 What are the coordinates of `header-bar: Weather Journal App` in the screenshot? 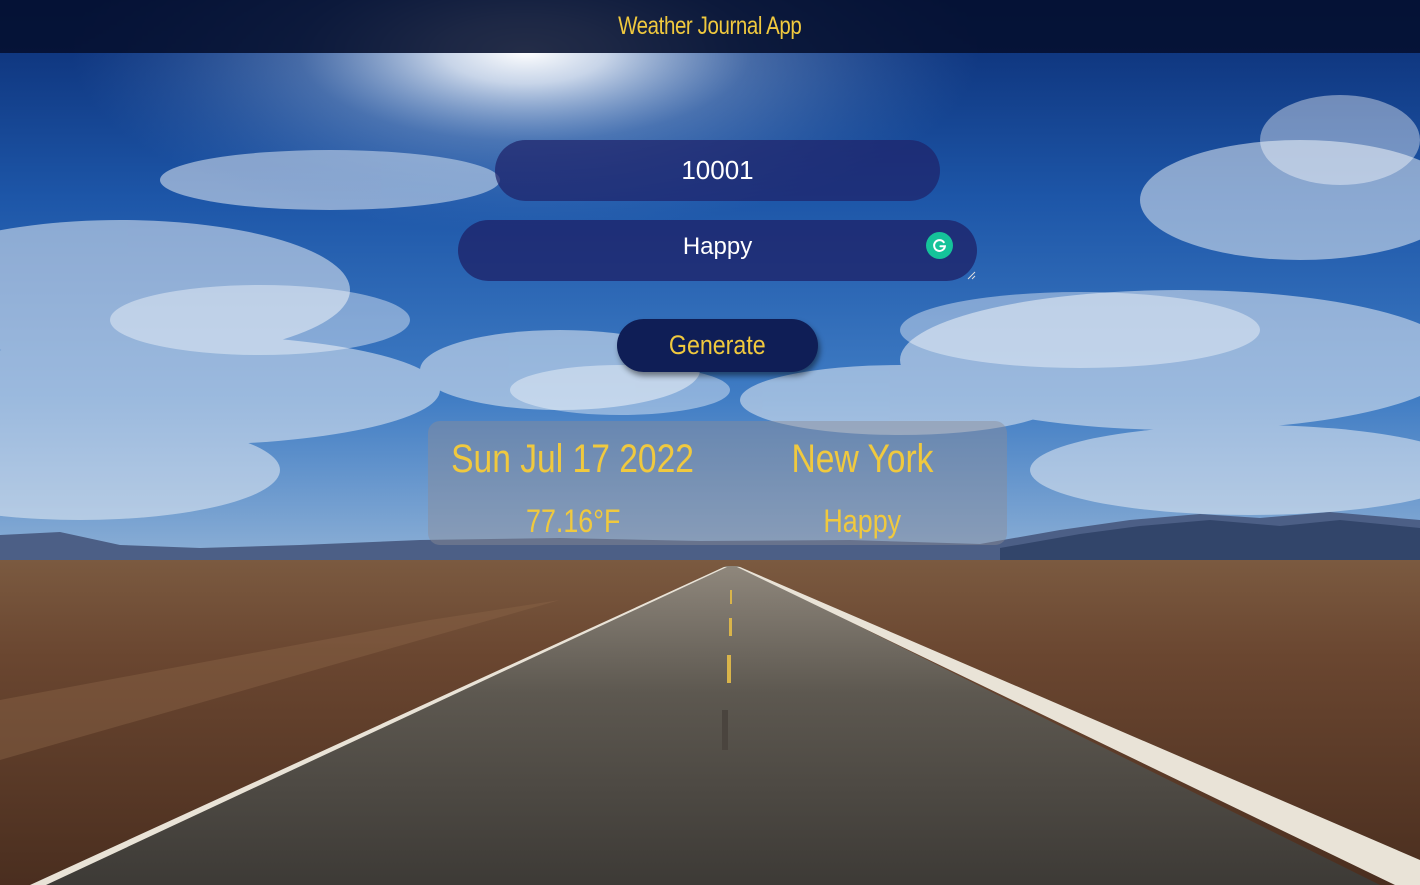 It's located at (710, 26).